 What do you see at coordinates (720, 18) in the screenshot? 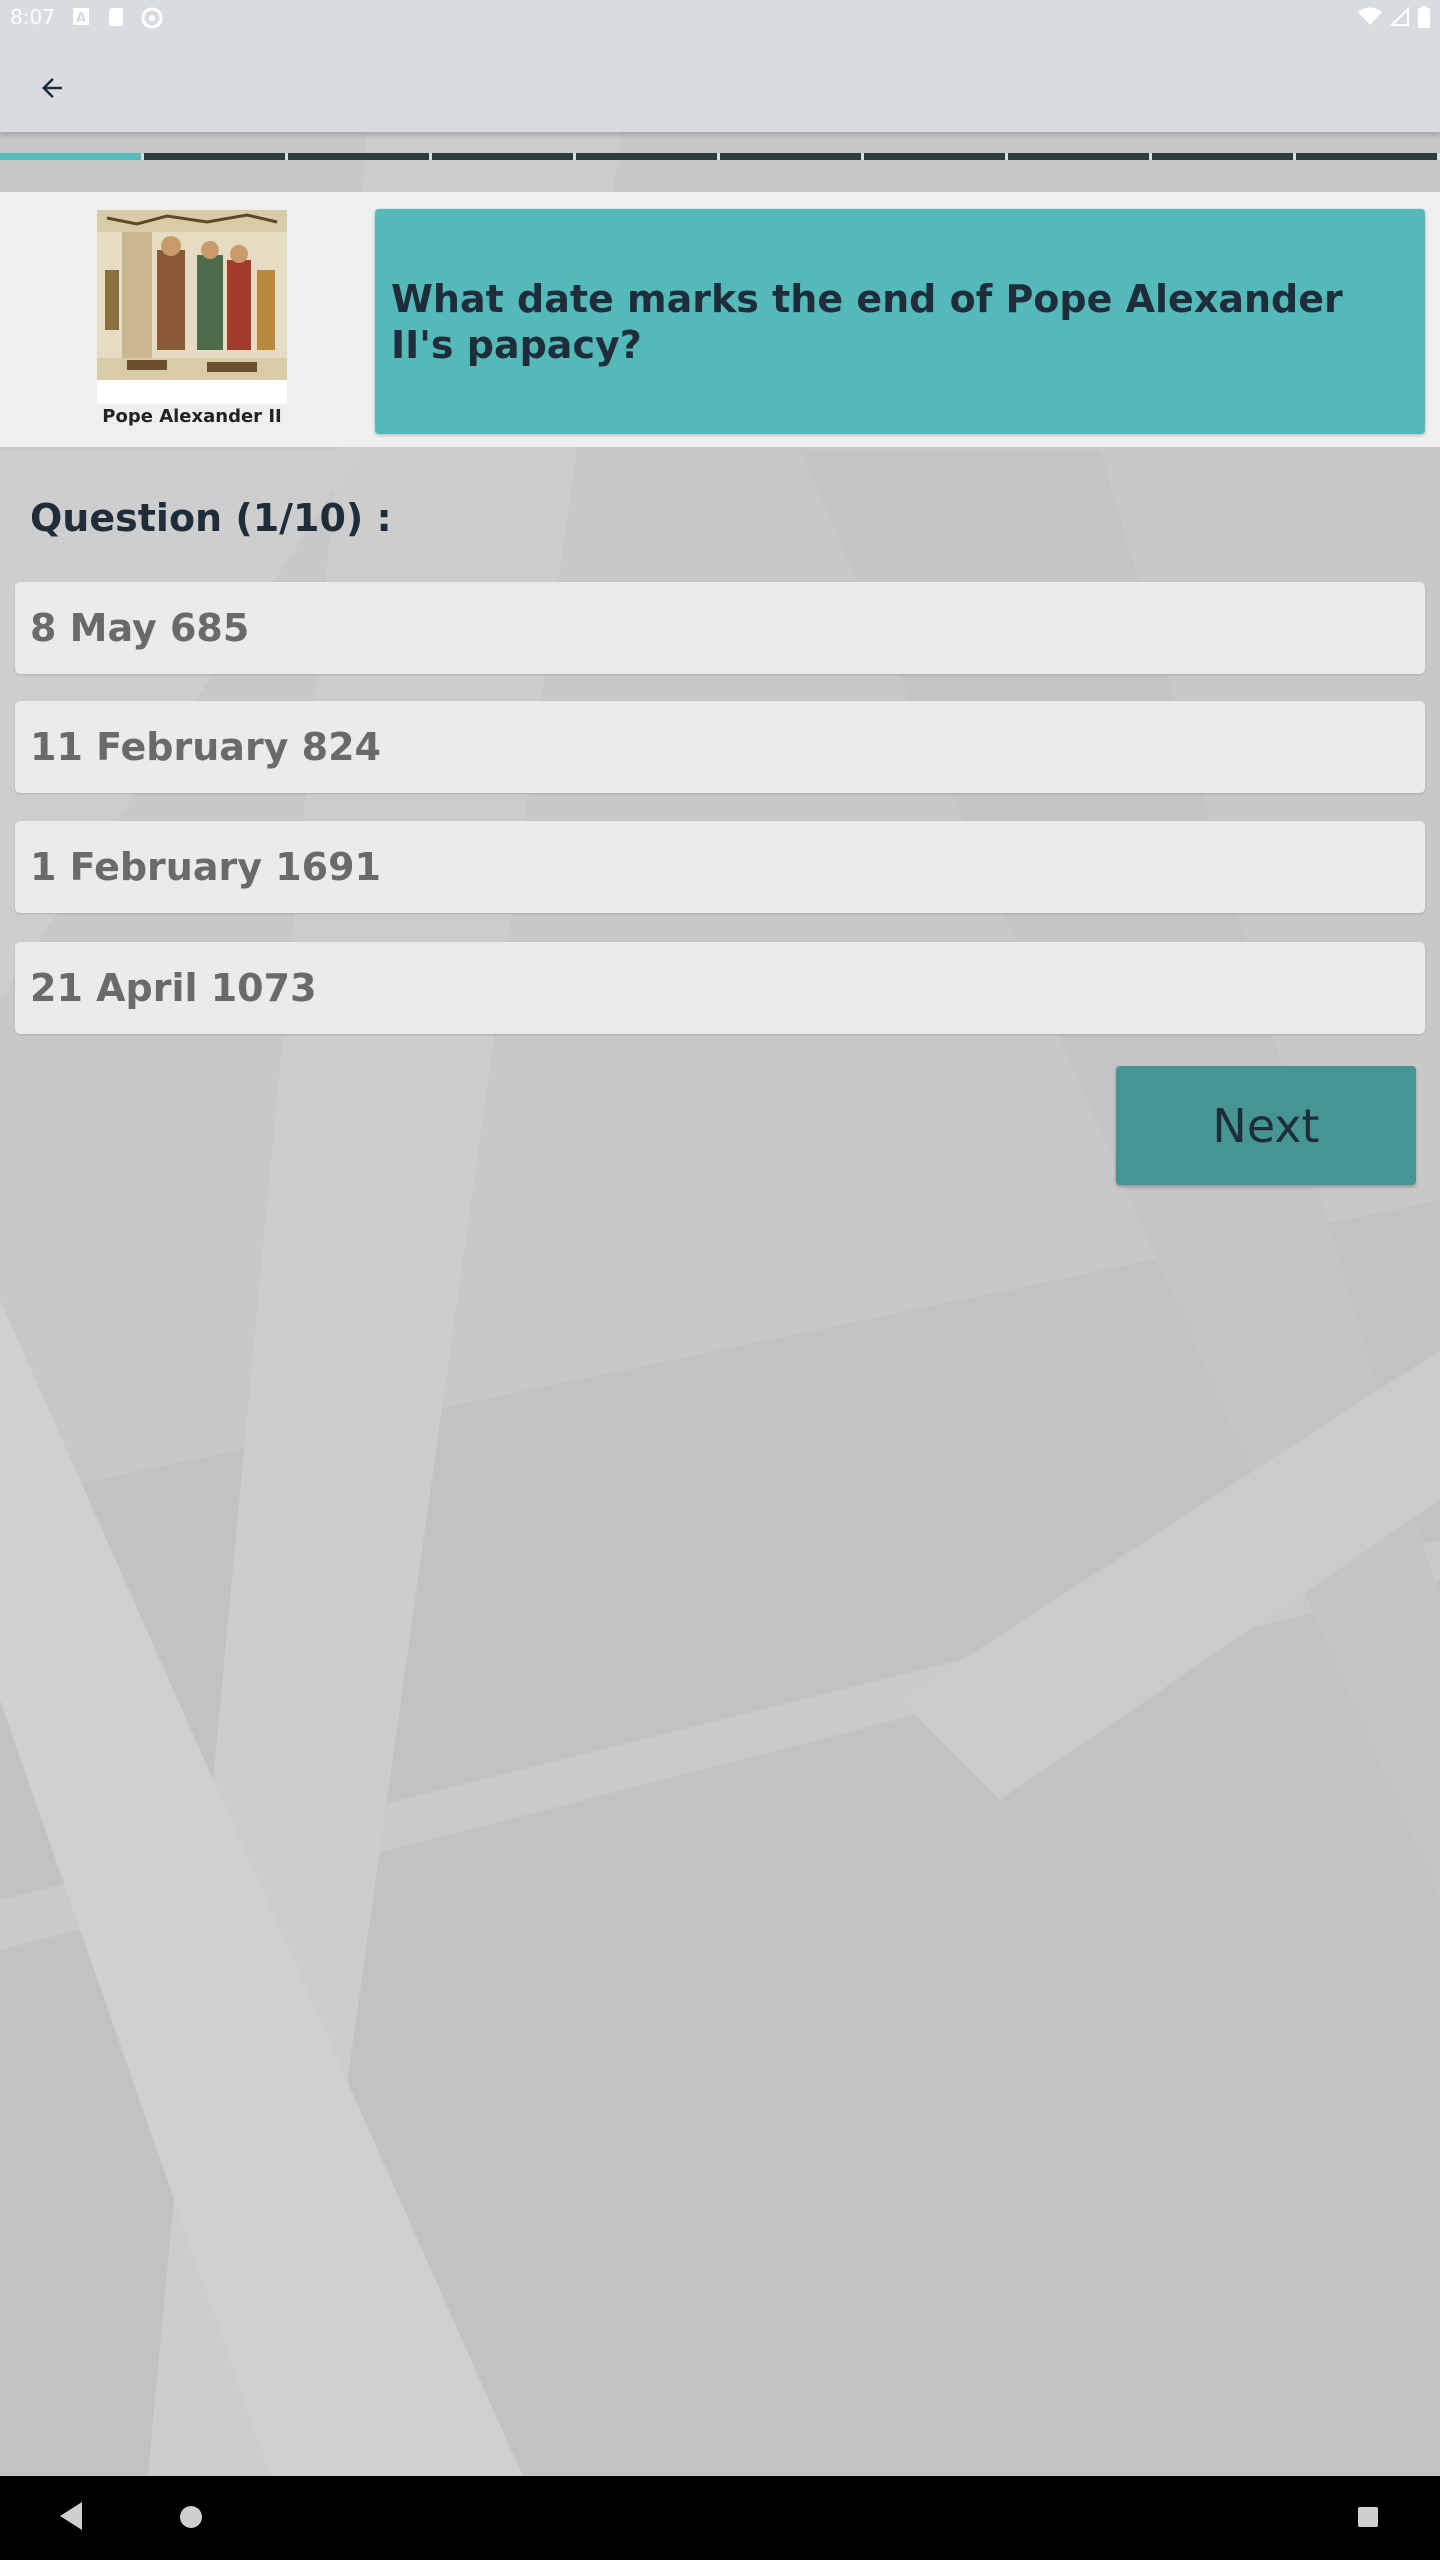
I see `status-bar: 8:07 A` at bounding box center [720, 18].